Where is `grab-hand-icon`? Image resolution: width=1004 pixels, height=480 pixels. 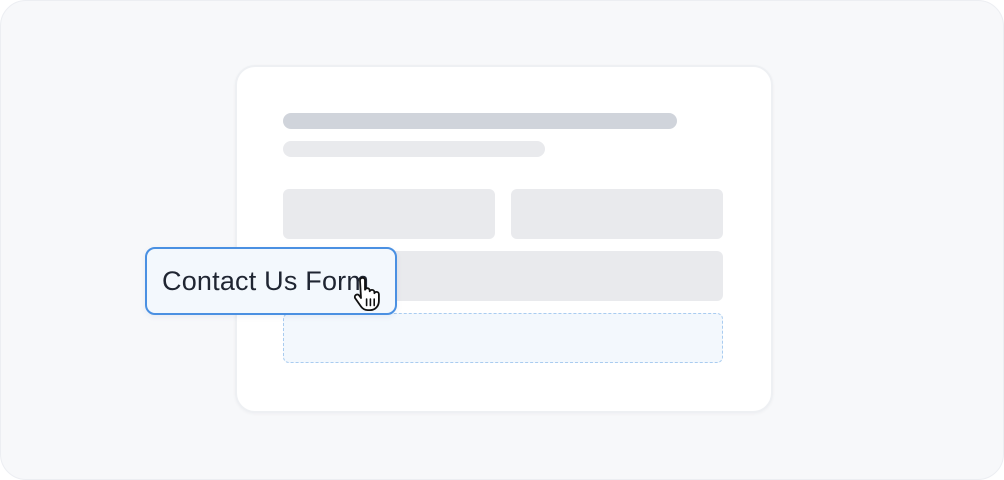 grab-hand-icon is located at coordinates (366, 294).